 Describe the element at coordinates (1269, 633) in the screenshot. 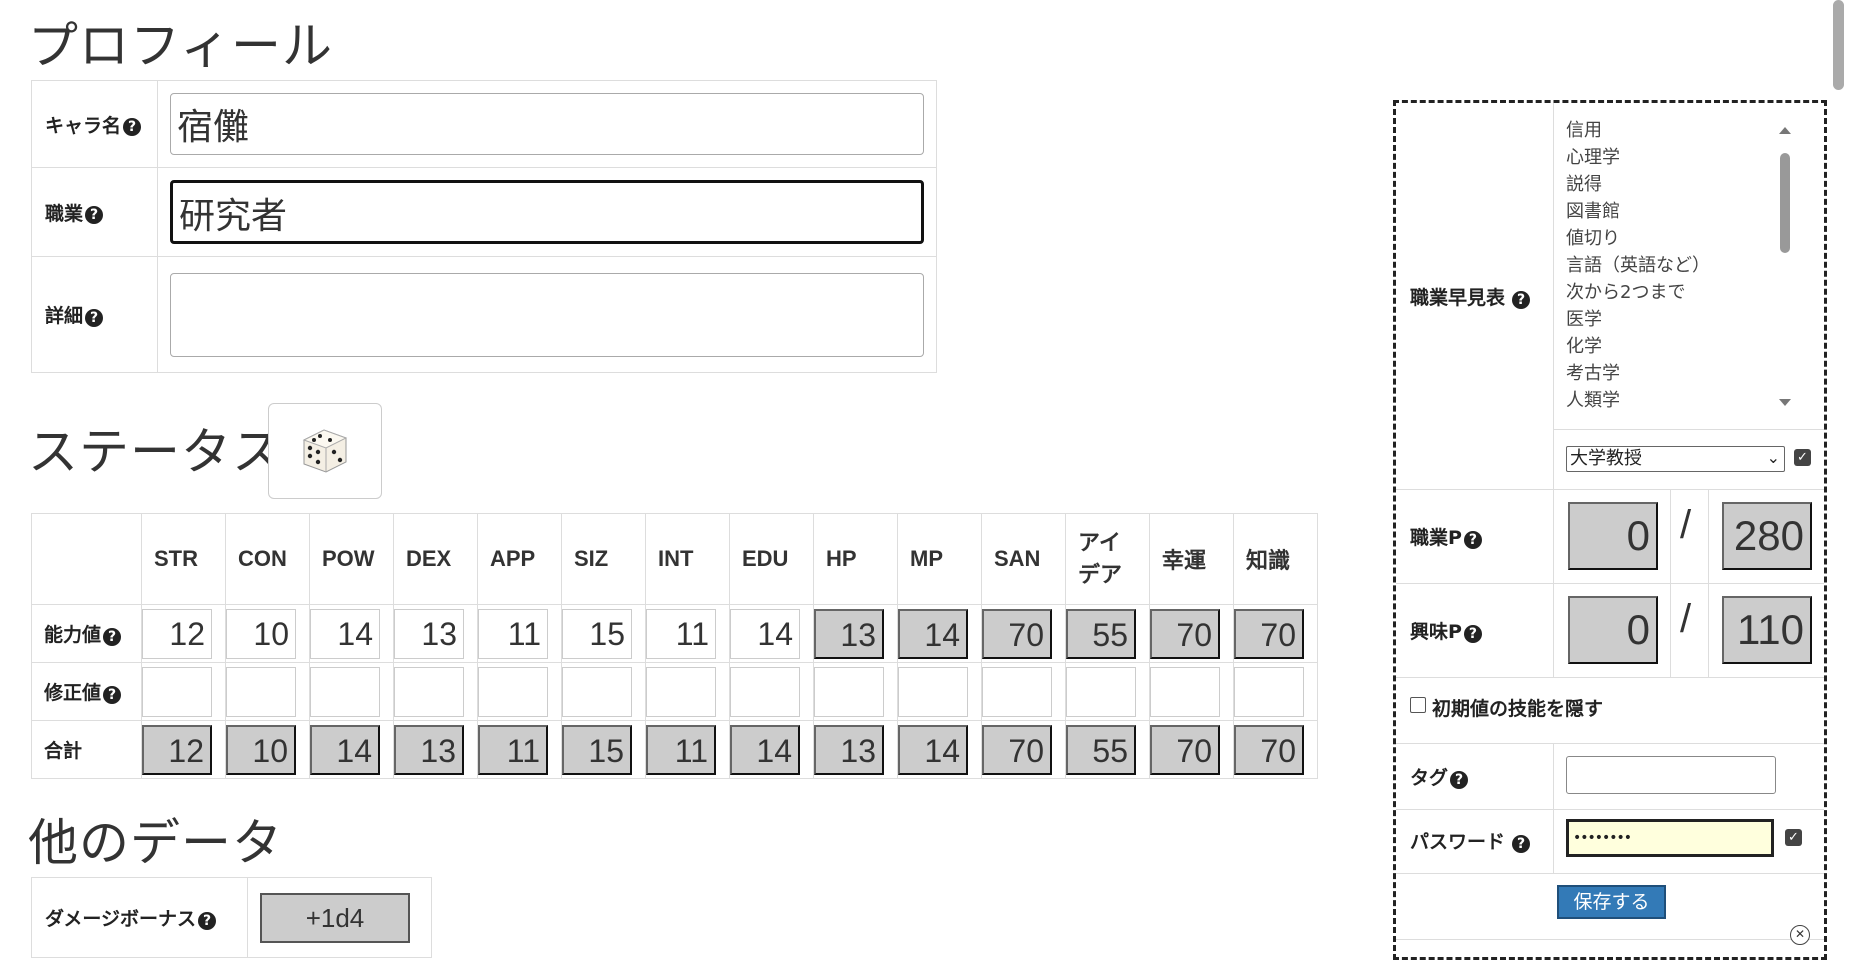

I see `ability-value: 70` at that location.